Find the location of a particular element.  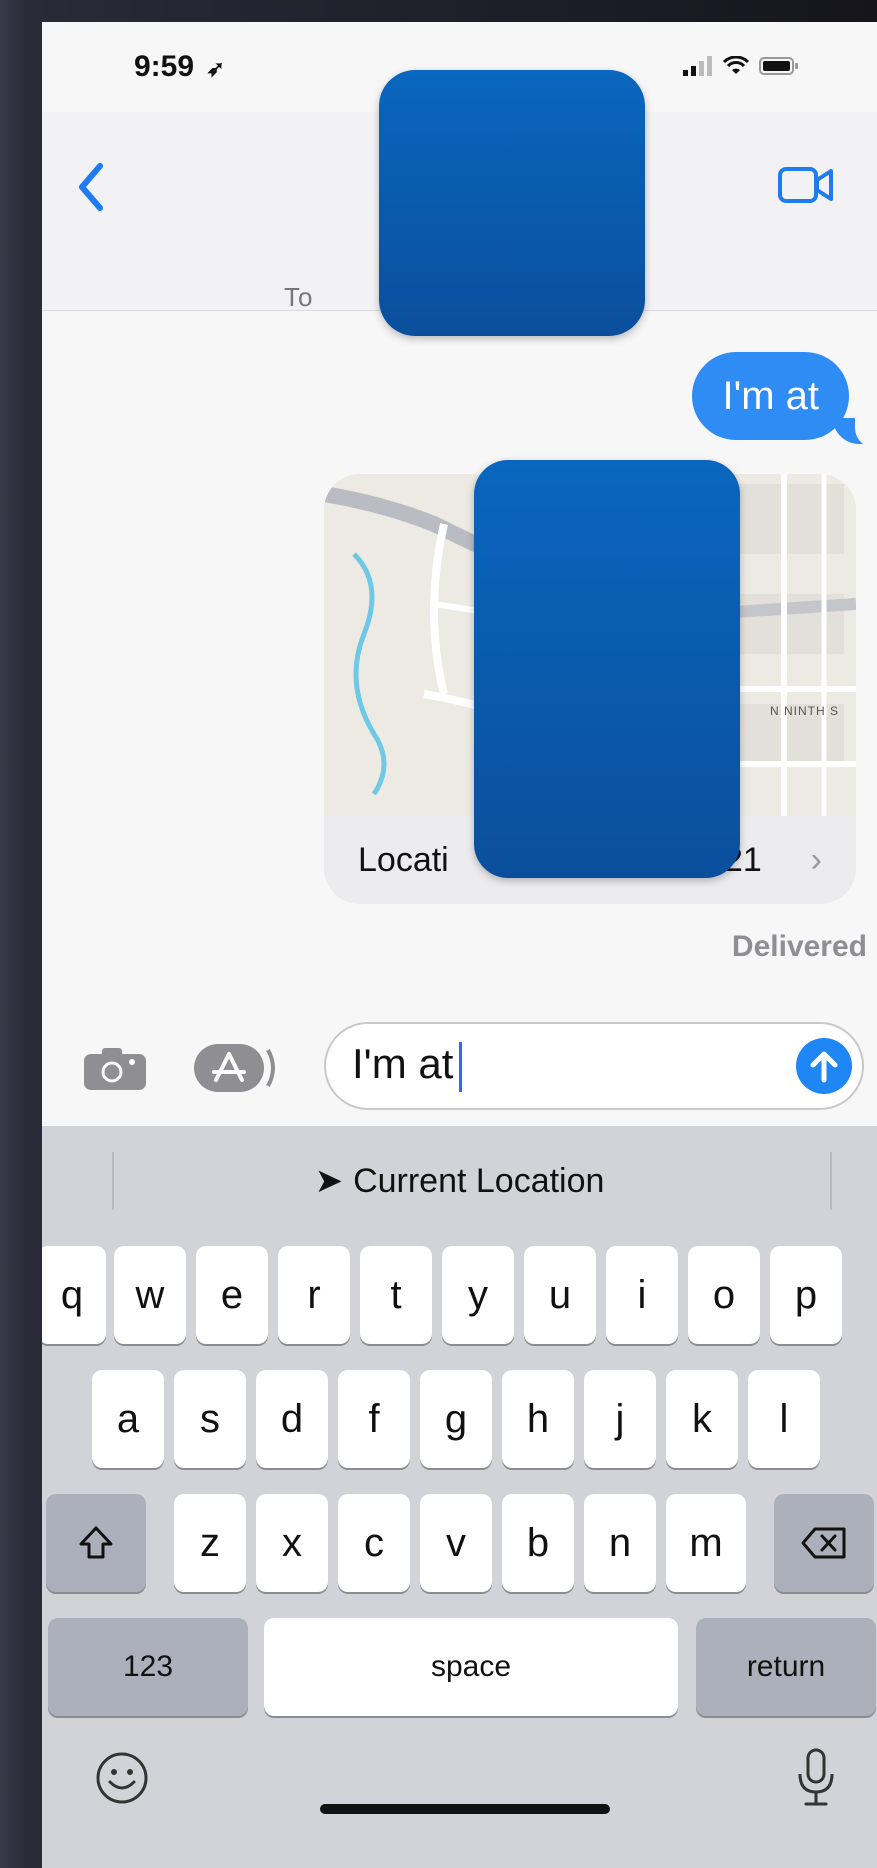

home-indicator is located at coordinates (465, 1809).